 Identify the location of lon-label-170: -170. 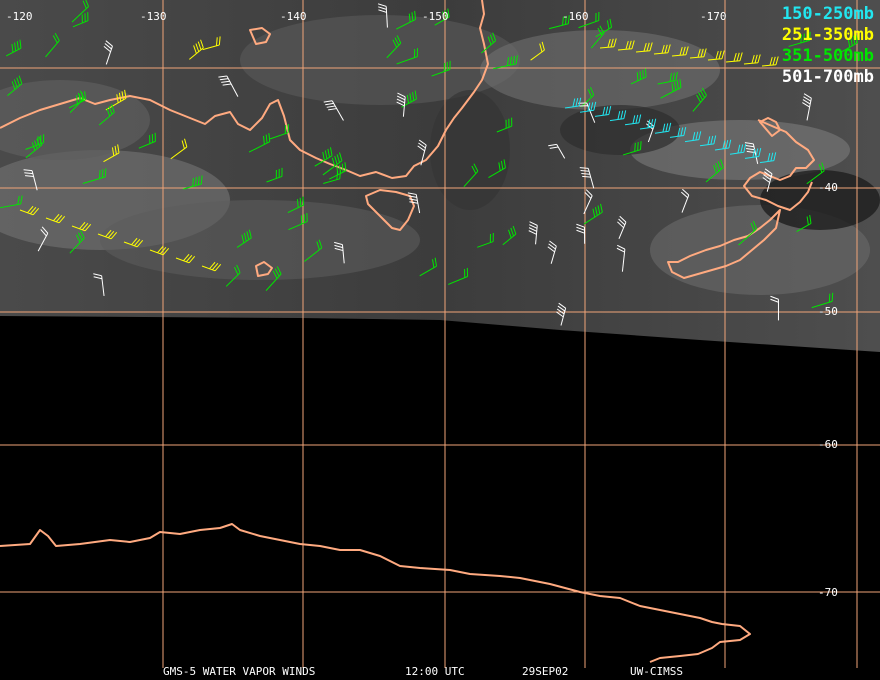
(713, 16).